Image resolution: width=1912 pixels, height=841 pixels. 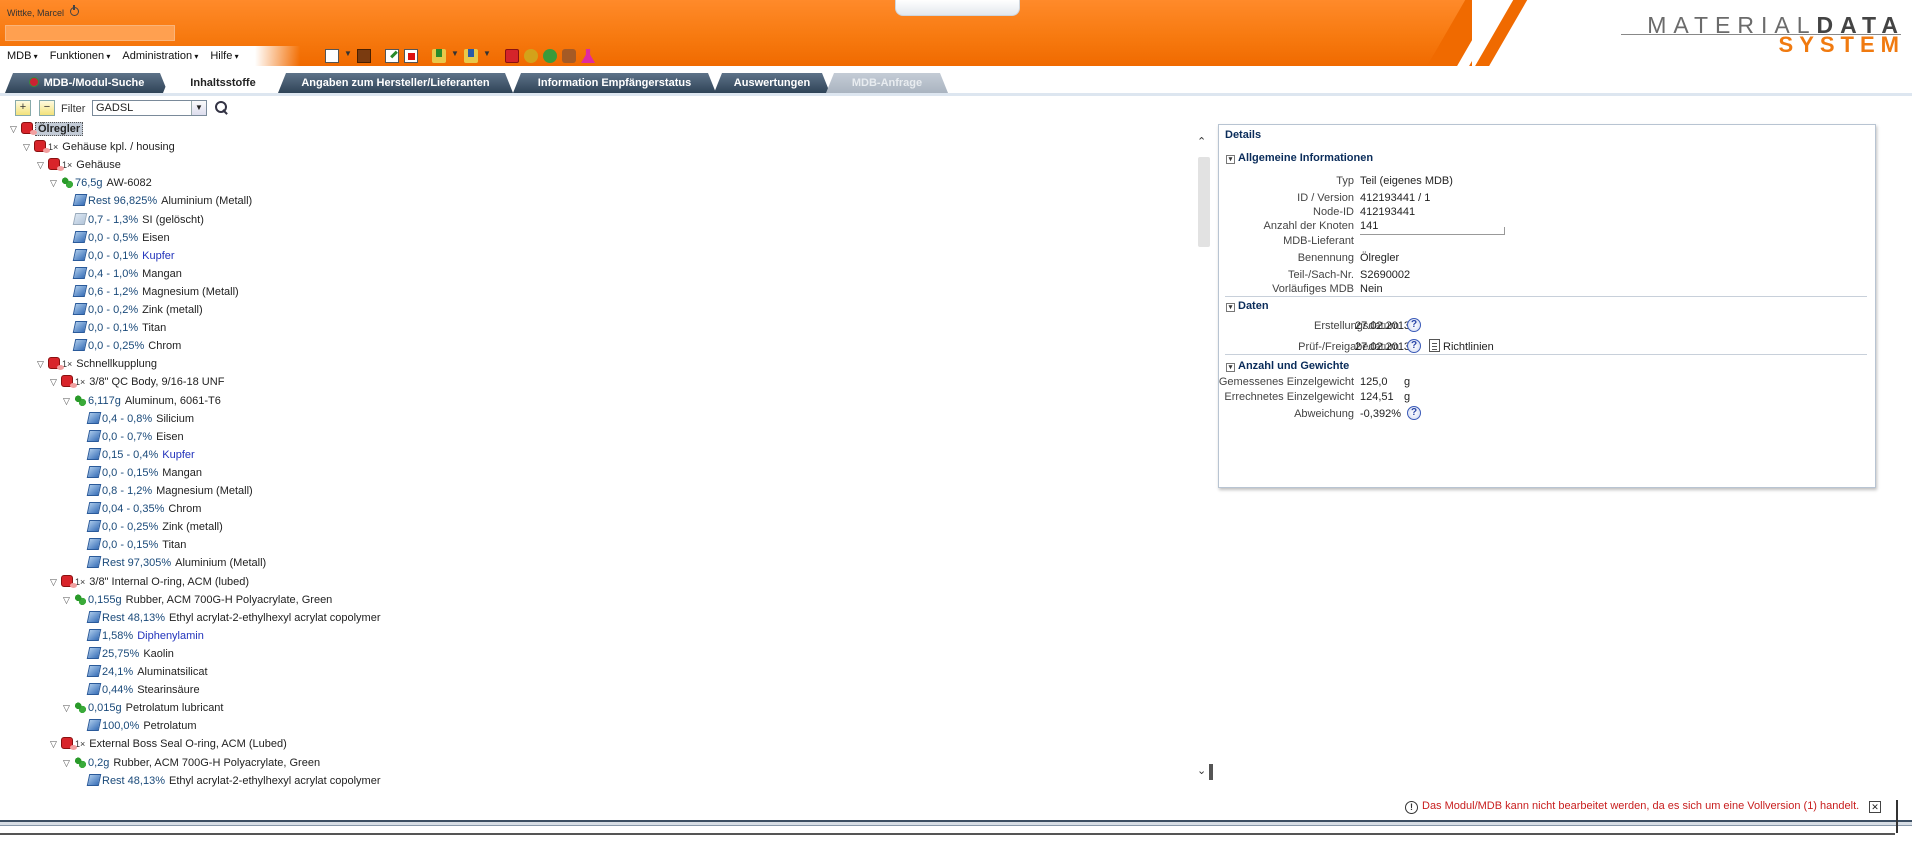 What do you see at coordinates (165, 491) in the screenshot?
I see `tree-node: 0,8 - 1,2% Magnesium (Metall)` at bounding box center [165, 491].